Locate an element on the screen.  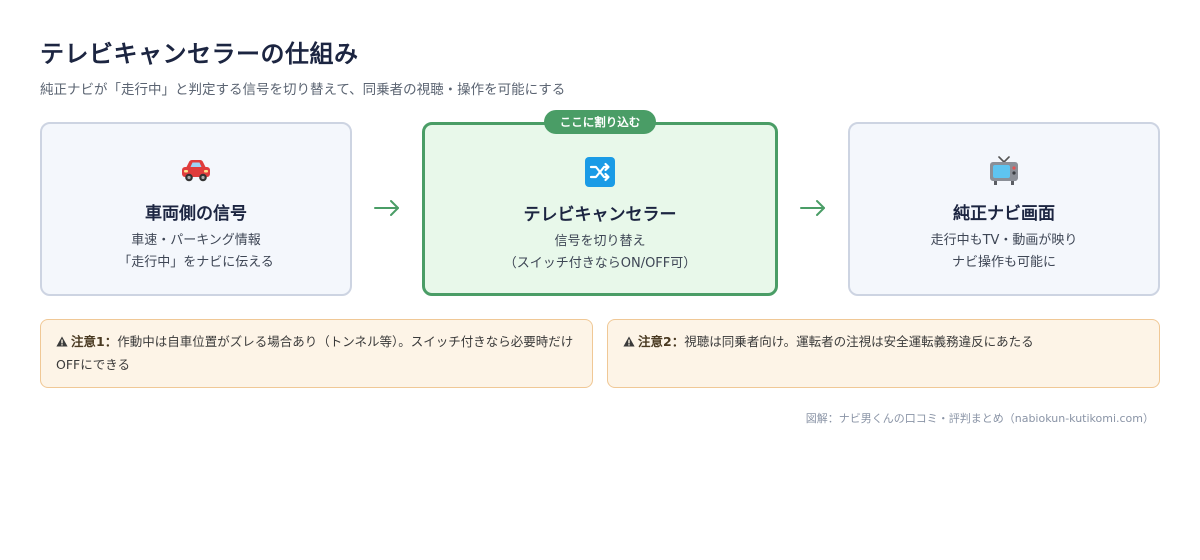
car-icon is located at coordinates (196, 171).